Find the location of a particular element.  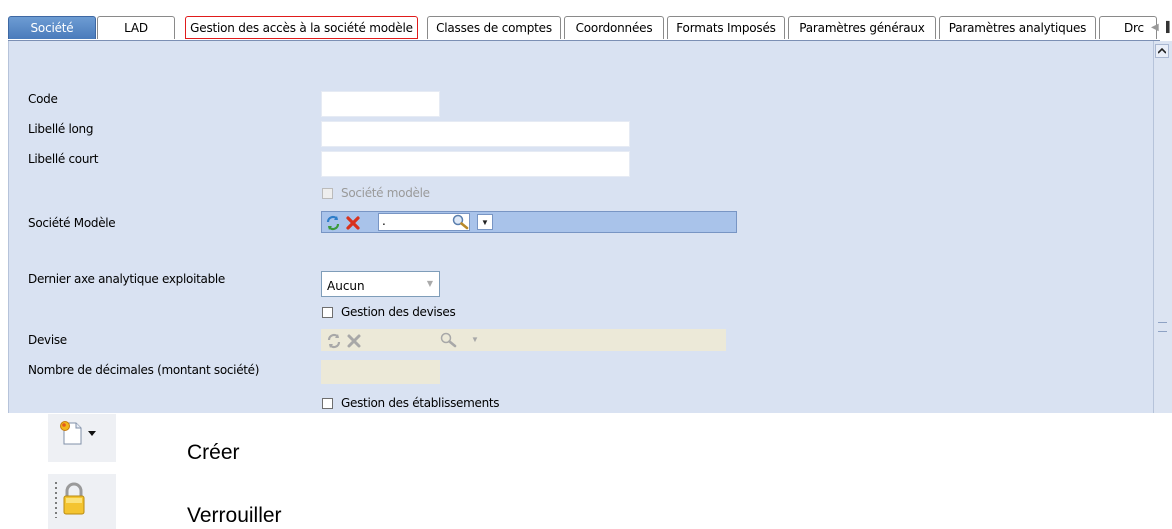

code-label: Code is located at coordinates (43, 99).